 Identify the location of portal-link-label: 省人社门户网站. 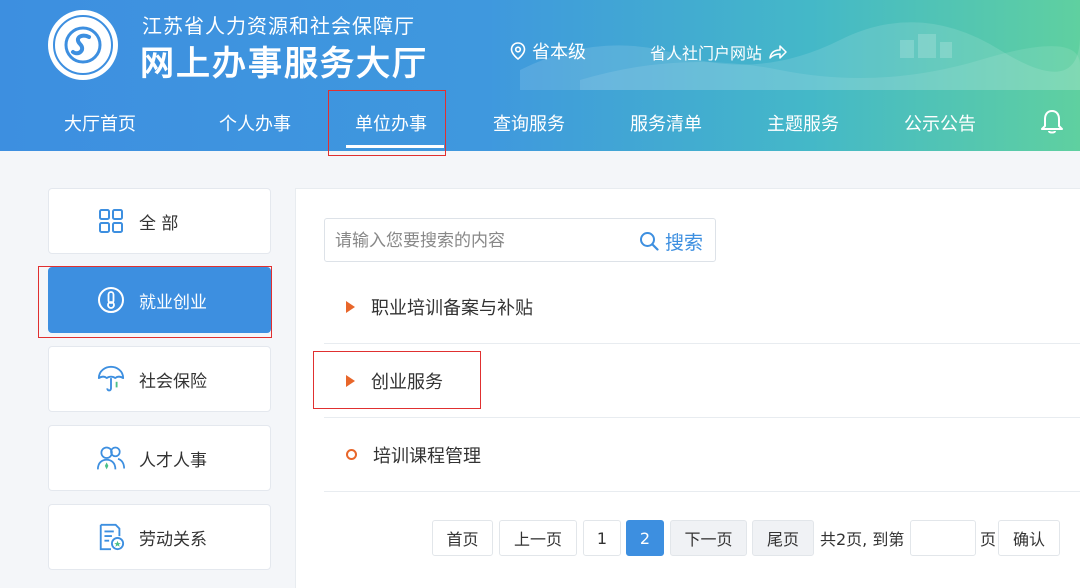
(706, 53).